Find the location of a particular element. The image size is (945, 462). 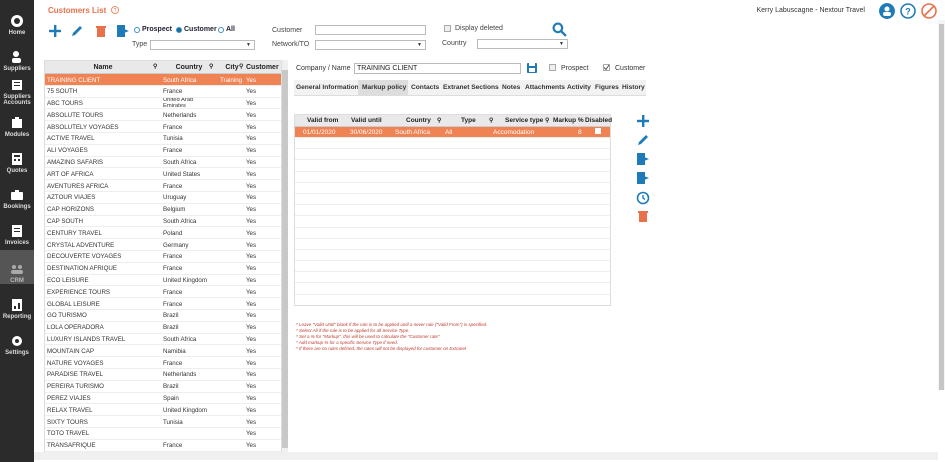

page-scrollbar is located at coordinates (941, 205).